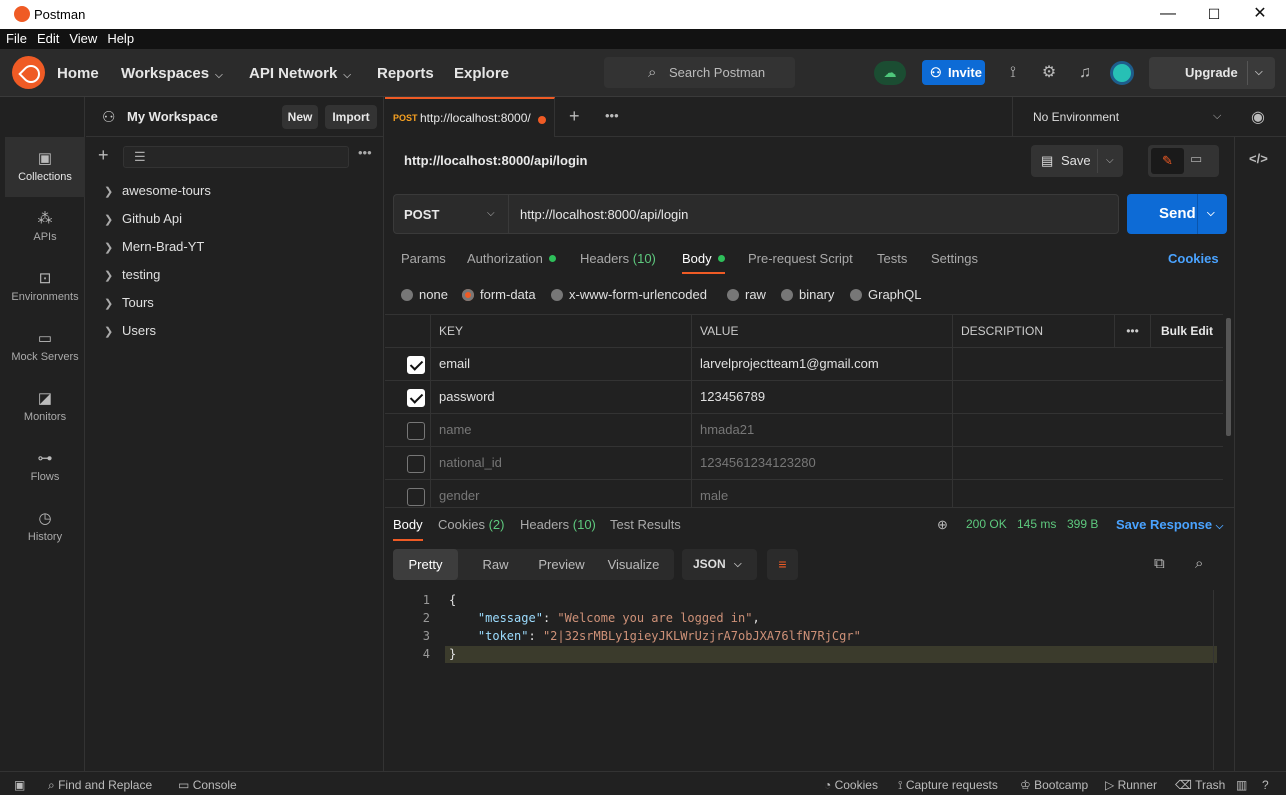 The height and width of the screenshot is (795, 1286). What do you see at coordinates (558, 524) in the screenshot?
I see `response-tab-headers: Headers (10)` at bounding box center [558, 524].